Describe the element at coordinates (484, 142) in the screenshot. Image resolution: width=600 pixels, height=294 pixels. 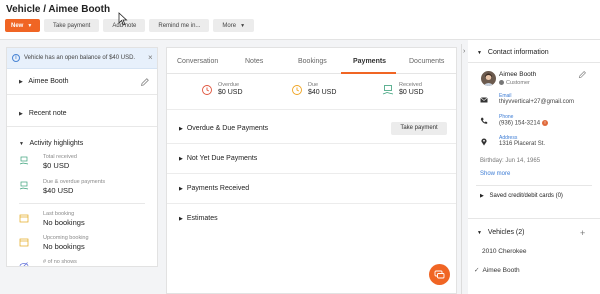
I see `map-pin-icon` at that location.